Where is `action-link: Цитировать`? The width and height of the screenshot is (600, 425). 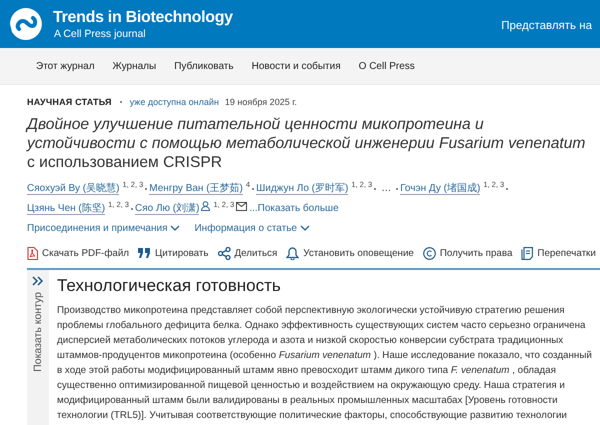 action-link: Цитировать is located at coordinates (173, 253).